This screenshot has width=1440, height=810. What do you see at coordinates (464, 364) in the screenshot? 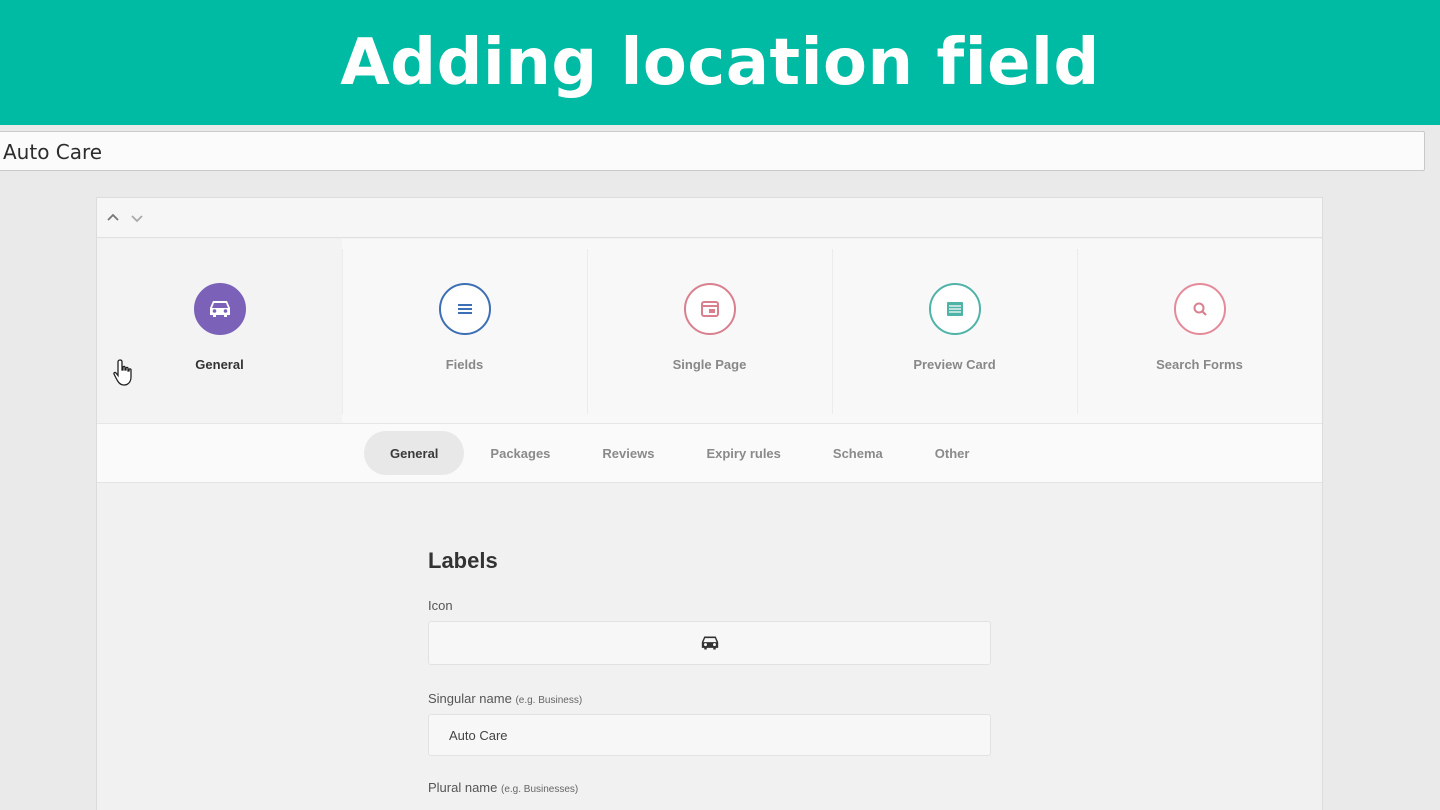
I see `step-label: Fields` at bounding box center [464, 364].